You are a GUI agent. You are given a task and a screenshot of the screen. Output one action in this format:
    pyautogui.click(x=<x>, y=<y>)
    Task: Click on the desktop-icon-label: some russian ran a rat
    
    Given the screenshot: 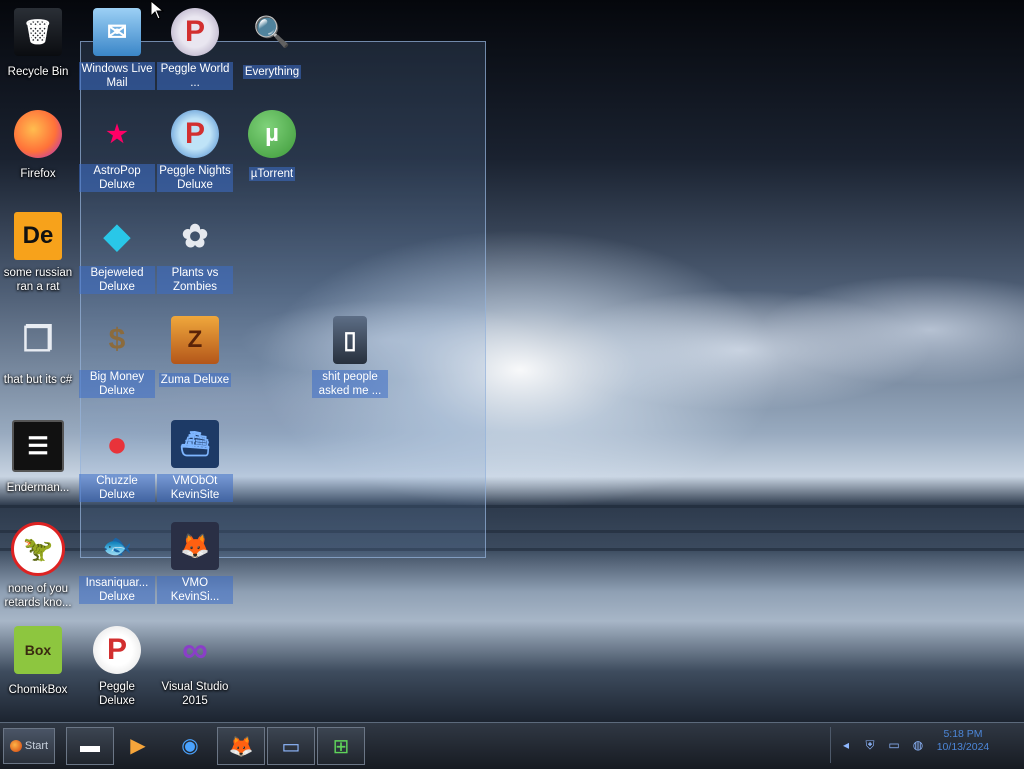 What is the action you would take?
    pyautogui.click(x=38, y=280)
    